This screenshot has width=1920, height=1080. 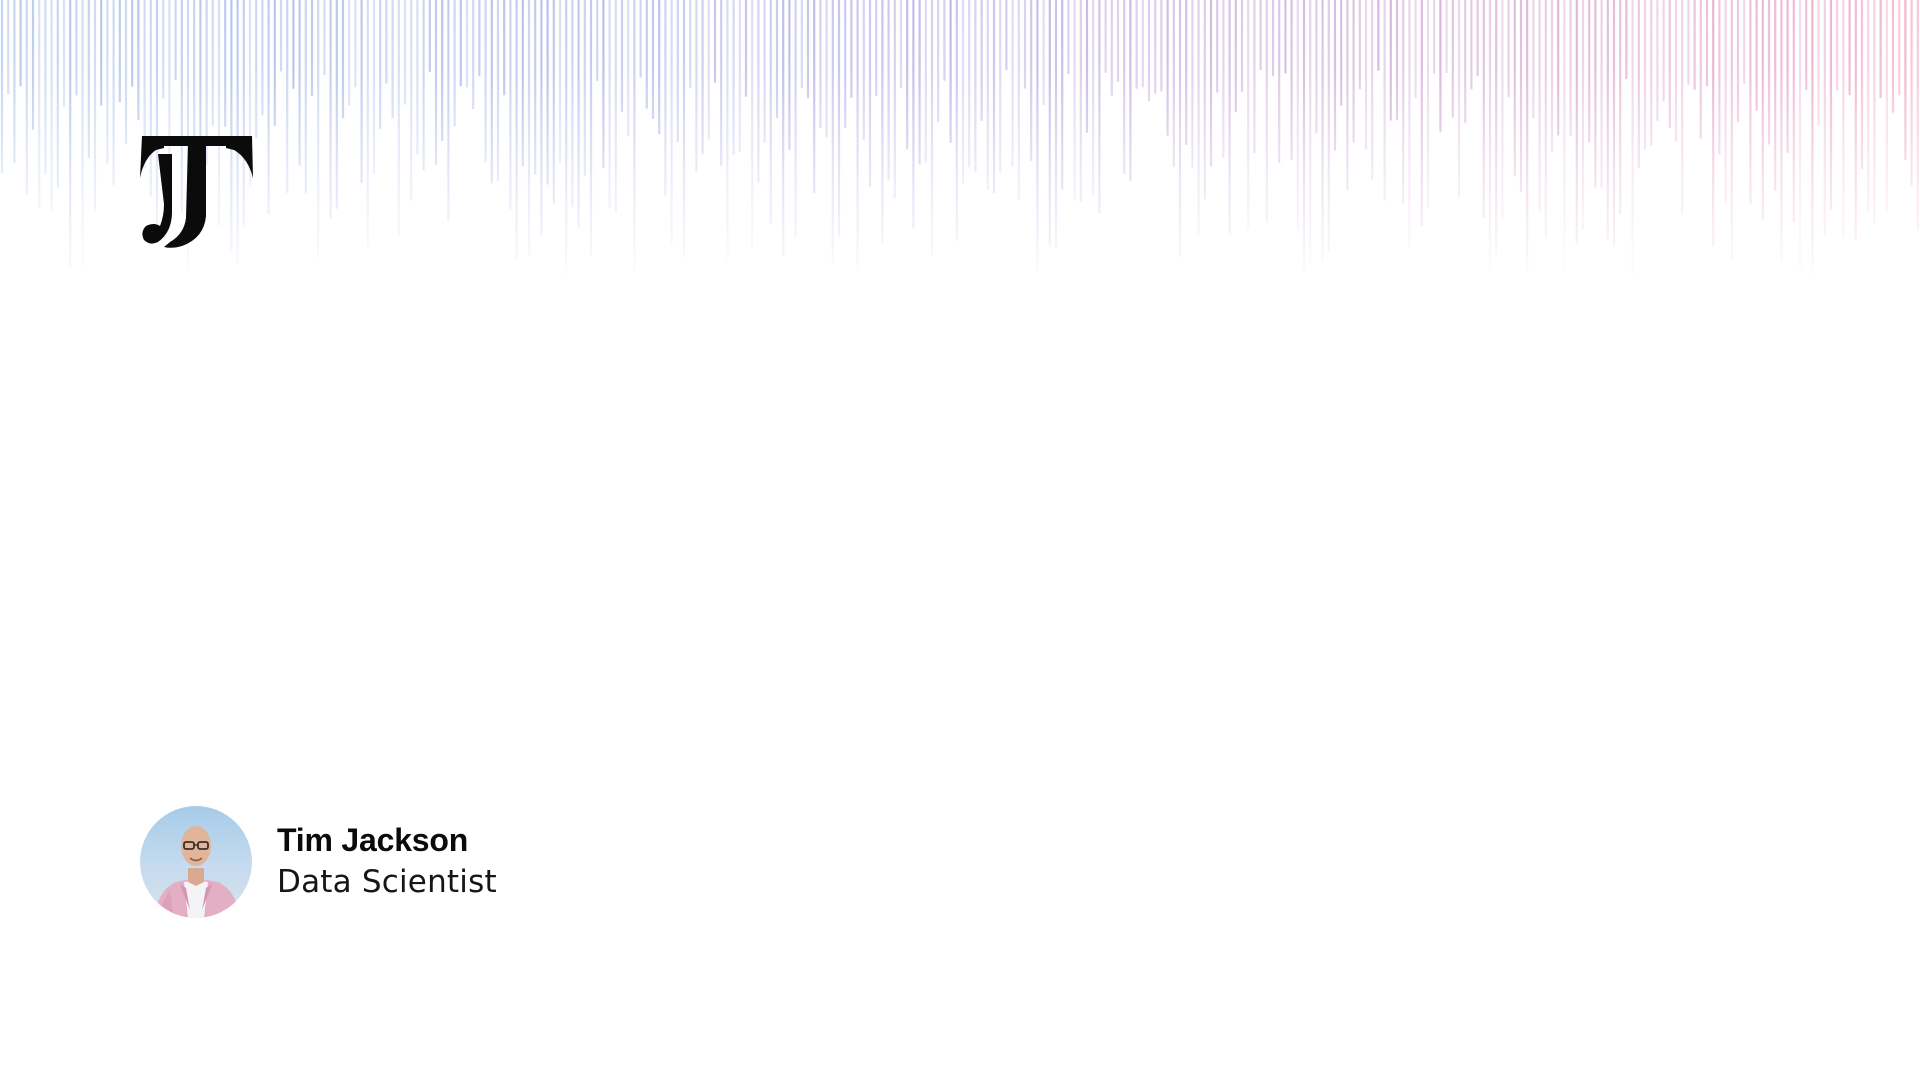 I want to click on author-block: Tim Jackson Data Scientist, so click(x=318, y=862).